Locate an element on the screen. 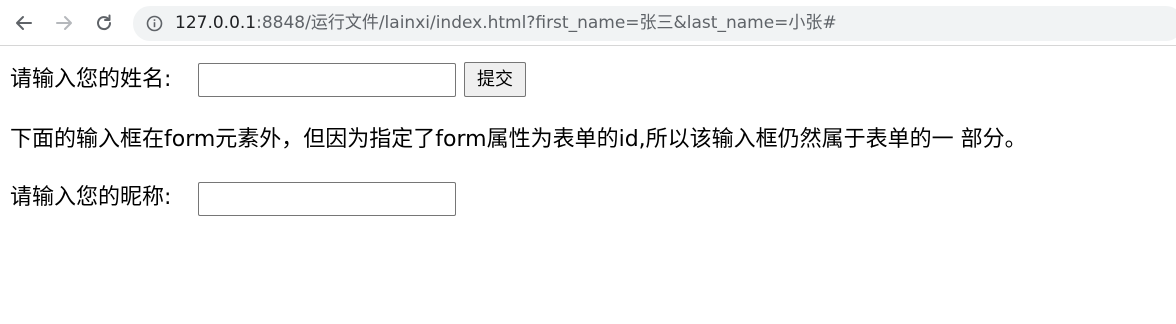 This screenshot has width=1176, height=324. reload-icon is located at coordinates (104, 22).